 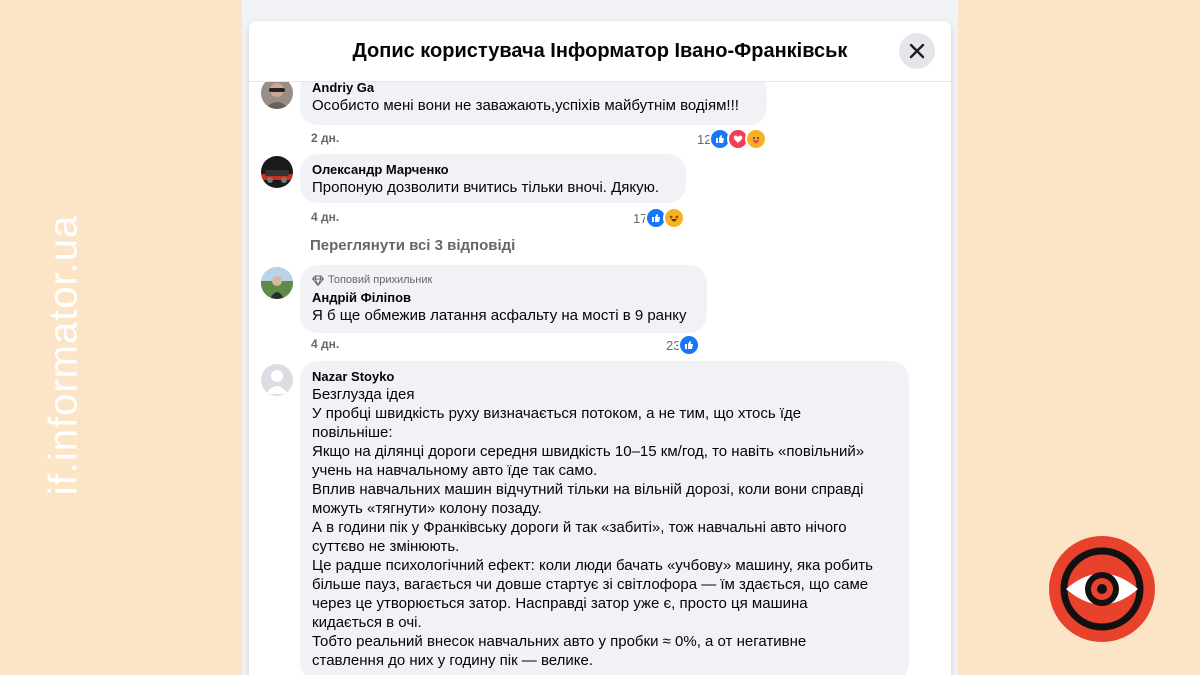 What do you see at coordinates (318, 280) in the screenshot?
I see `diamond-icon` at bounding box center [318, 280].